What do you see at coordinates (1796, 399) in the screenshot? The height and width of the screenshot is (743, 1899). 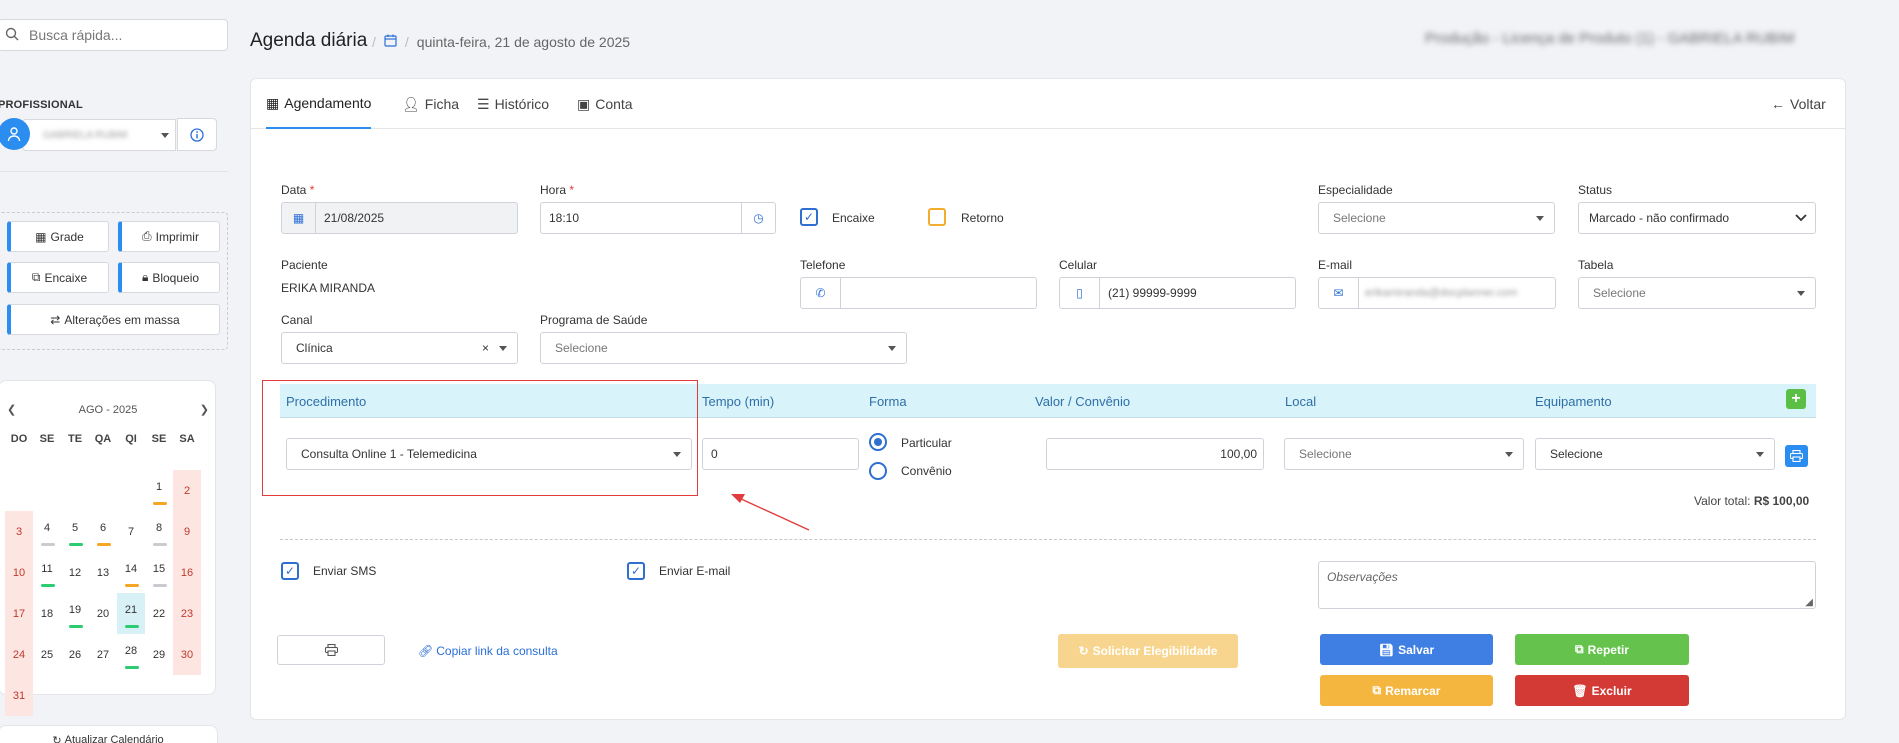 I see `add-procedure-button: +` at bounding box center [1796, 399].